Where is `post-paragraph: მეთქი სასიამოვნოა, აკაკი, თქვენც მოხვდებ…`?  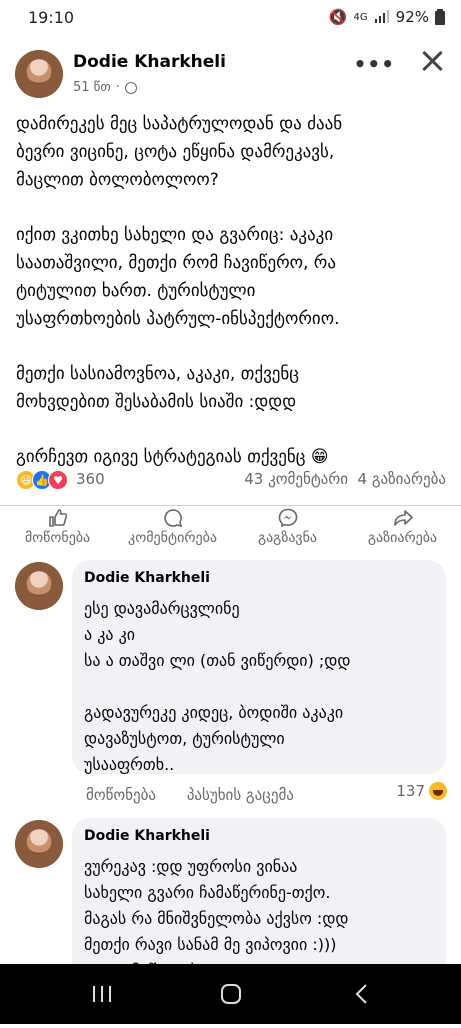 post-paragraph: მეთქი სასიამოვნოა, აკაკი, თქვენც მოხვდებ… is located at coordinates (158, 388).